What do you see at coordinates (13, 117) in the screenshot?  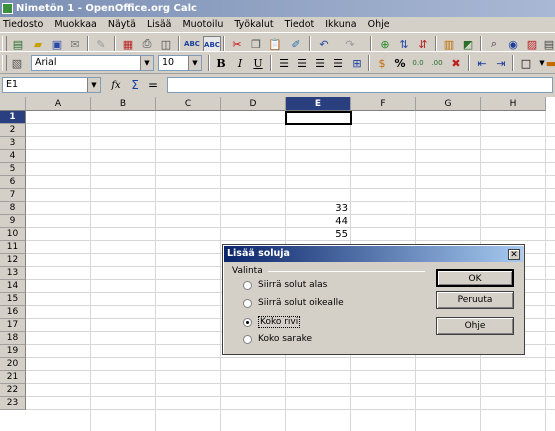 I see `row-header-1: 1` at bounding box center [13, 117].